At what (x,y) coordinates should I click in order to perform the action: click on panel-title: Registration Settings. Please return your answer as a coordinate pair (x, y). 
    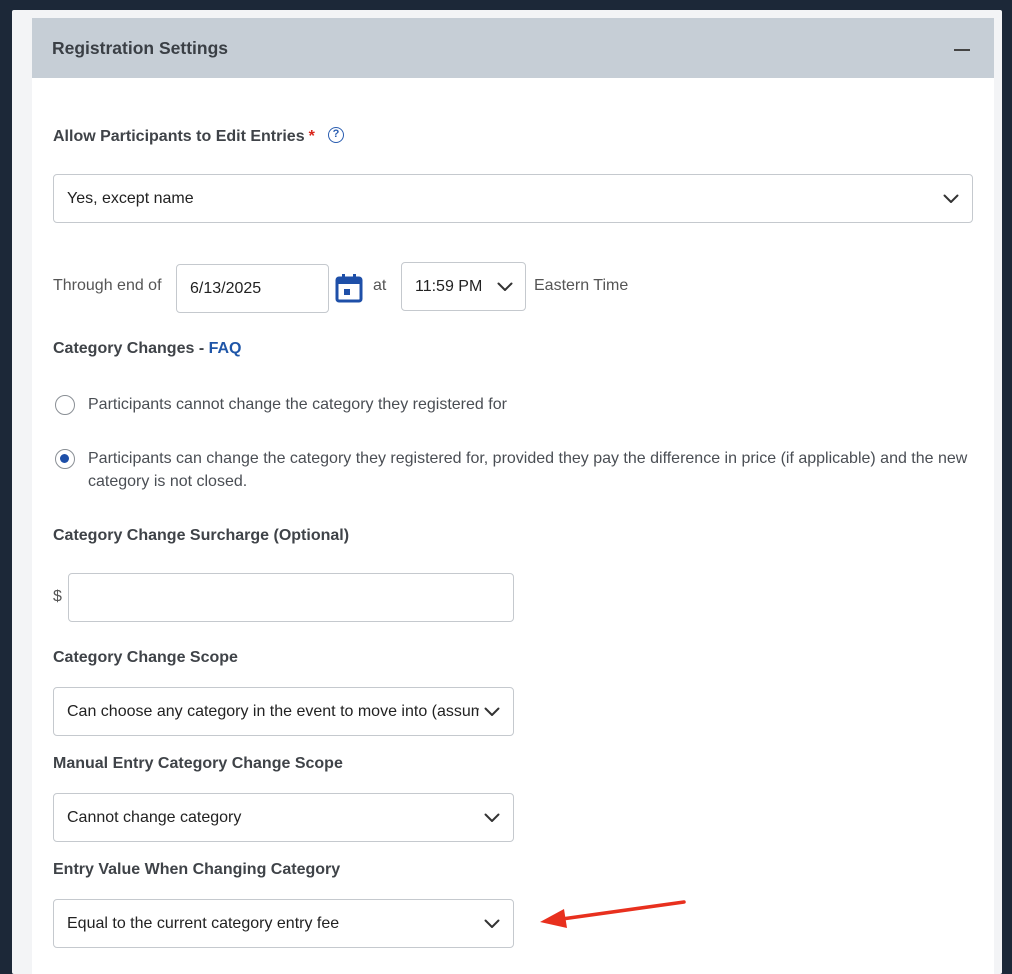
    Looking at the image, I should click on (140, 48).